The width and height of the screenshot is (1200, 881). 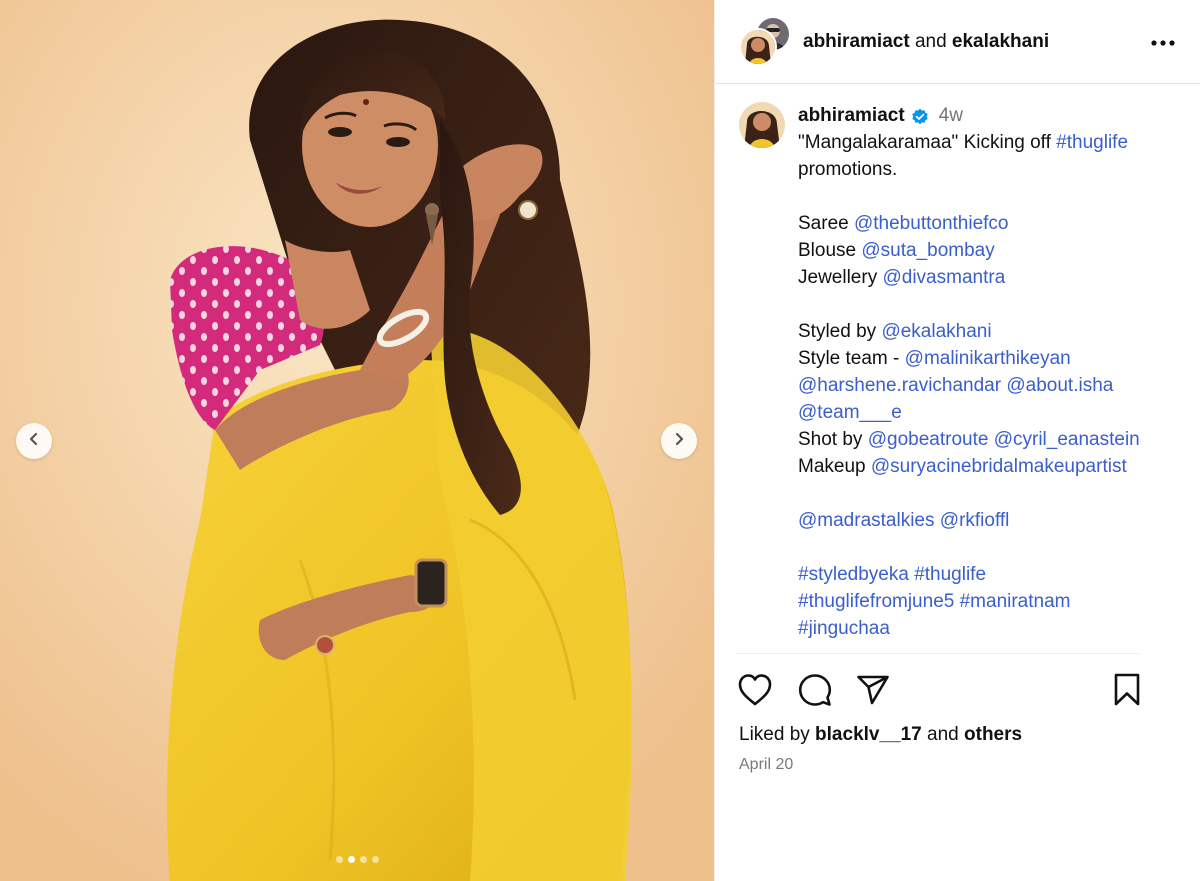 What do you see at coordinates (1059, 385) in the screenshot?
I see `mention-link: @about.isha` at bounding box center [1059, 385].